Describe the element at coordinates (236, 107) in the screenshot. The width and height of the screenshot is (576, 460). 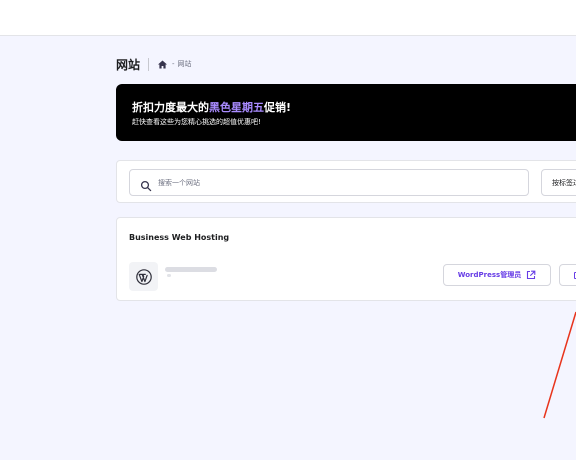
I see `promo-title-highlight: 黑色星期五` at that location.